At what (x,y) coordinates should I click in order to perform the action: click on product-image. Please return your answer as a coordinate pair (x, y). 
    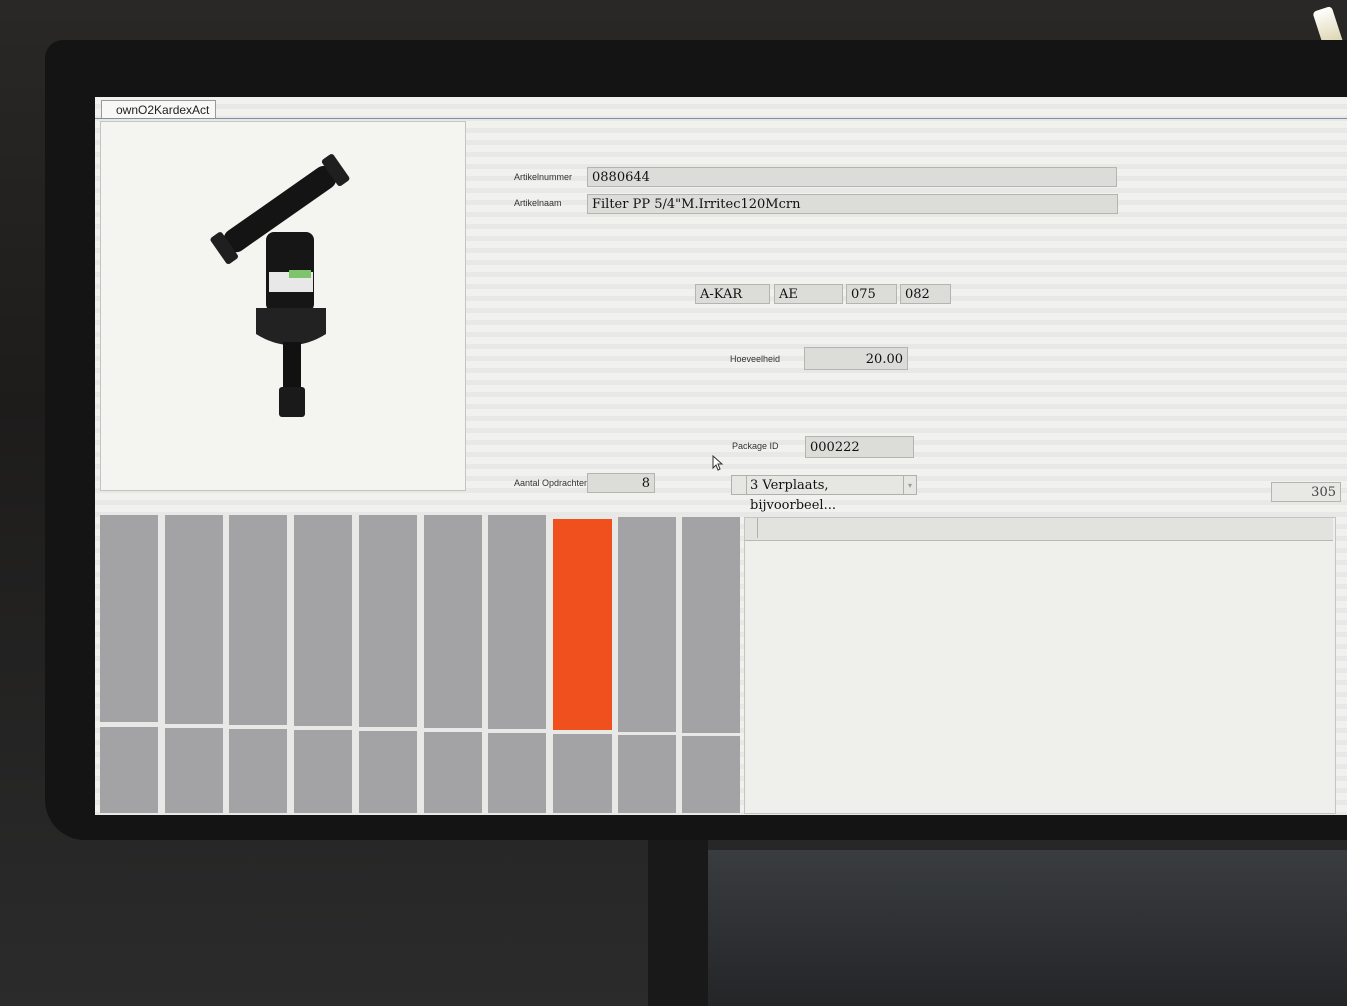
    Looking at the image, I should click on (280, 285).